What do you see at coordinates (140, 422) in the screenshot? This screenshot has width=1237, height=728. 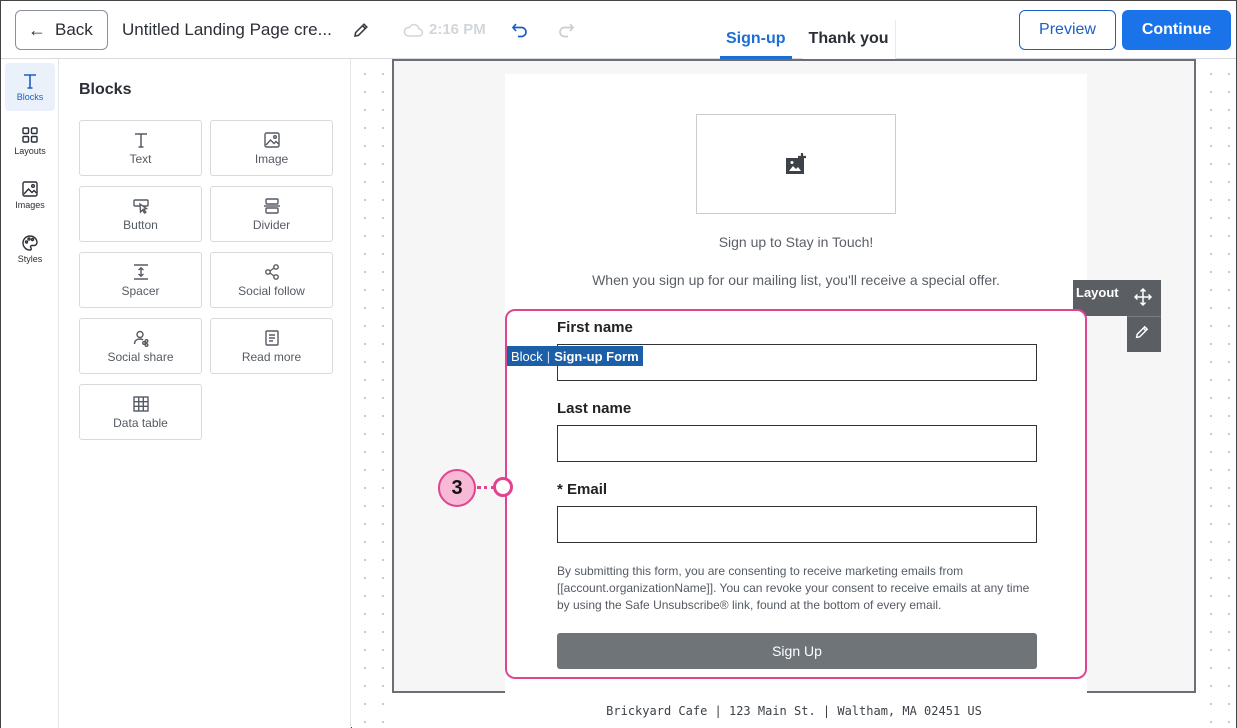 I see `block-label: Data table` at bounding box center [140, 422].